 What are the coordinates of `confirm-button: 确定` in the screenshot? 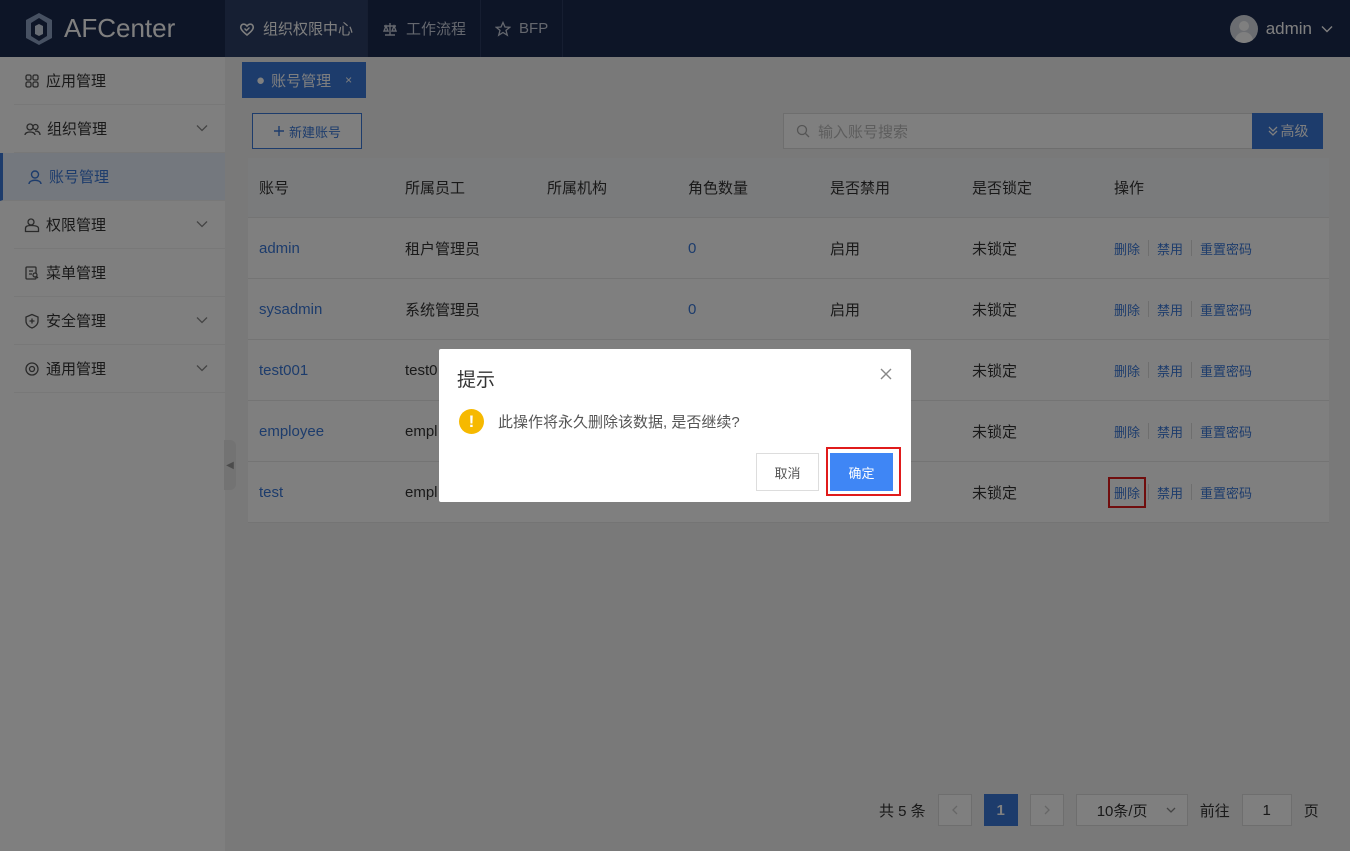 It's located at (861, 472).